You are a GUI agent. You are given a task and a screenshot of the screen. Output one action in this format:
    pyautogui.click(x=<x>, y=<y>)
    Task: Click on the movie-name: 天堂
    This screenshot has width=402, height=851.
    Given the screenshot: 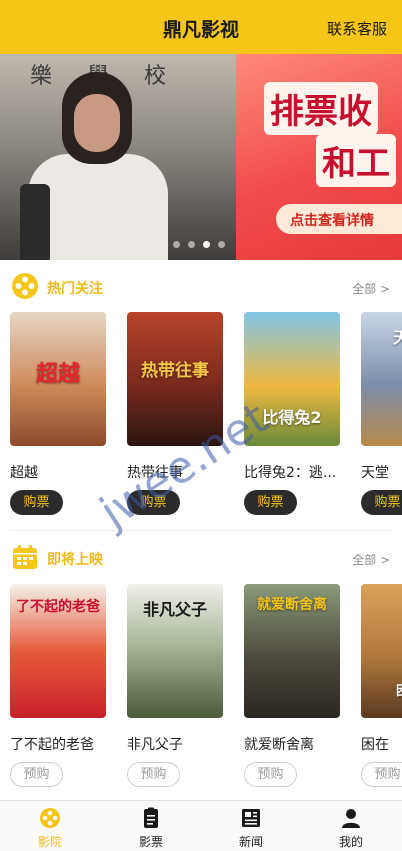 What is the action you would take?
    pyautogui.click(x=381, y=472)
    